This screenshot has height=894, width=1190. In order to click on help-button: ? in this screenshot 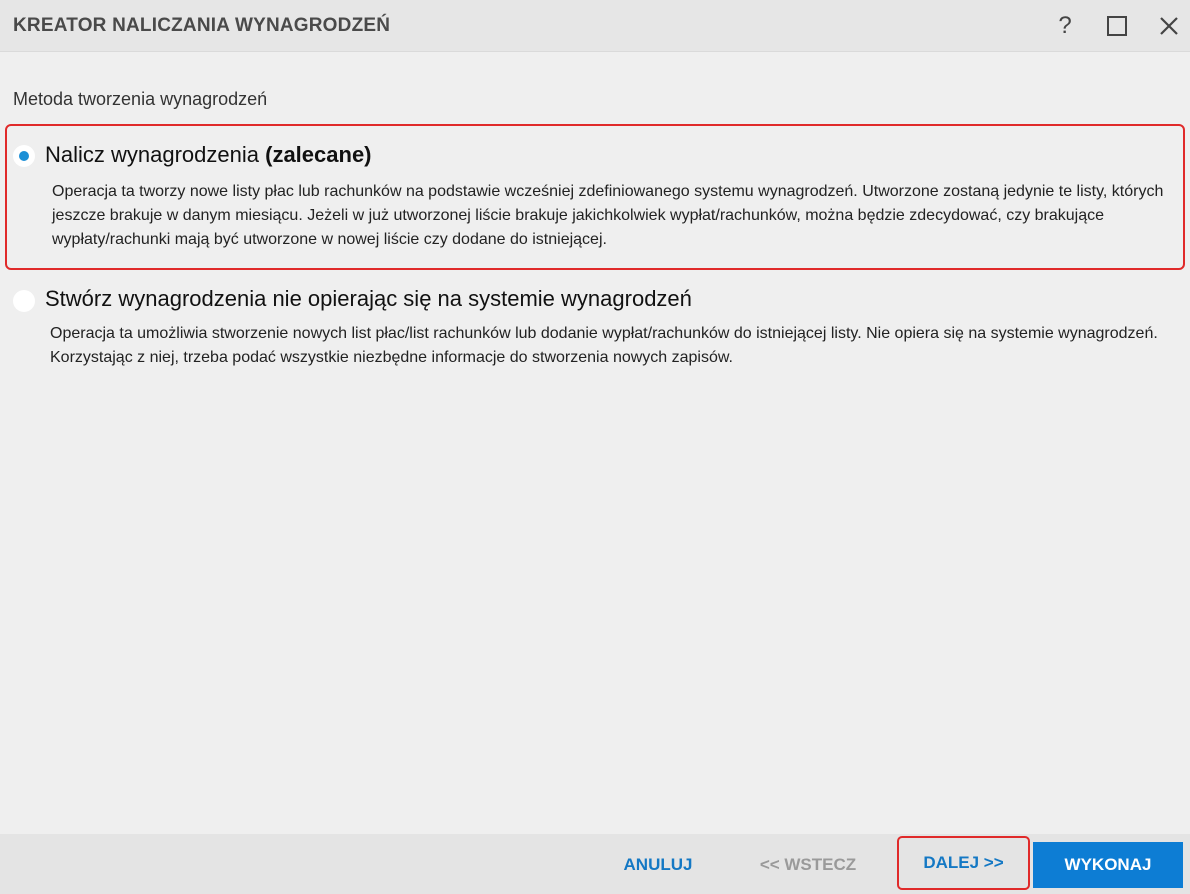, I will do `click(1065, 26)`.